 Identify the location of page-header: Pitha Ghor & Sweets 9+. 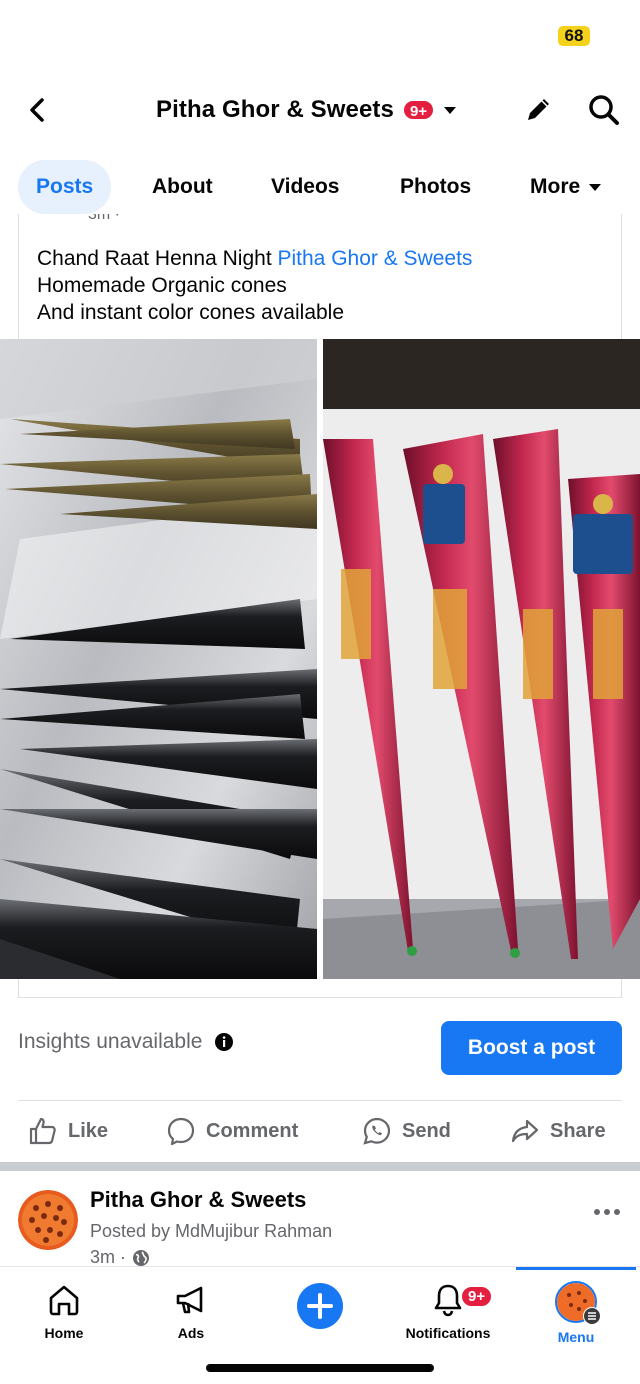
(320, 110).